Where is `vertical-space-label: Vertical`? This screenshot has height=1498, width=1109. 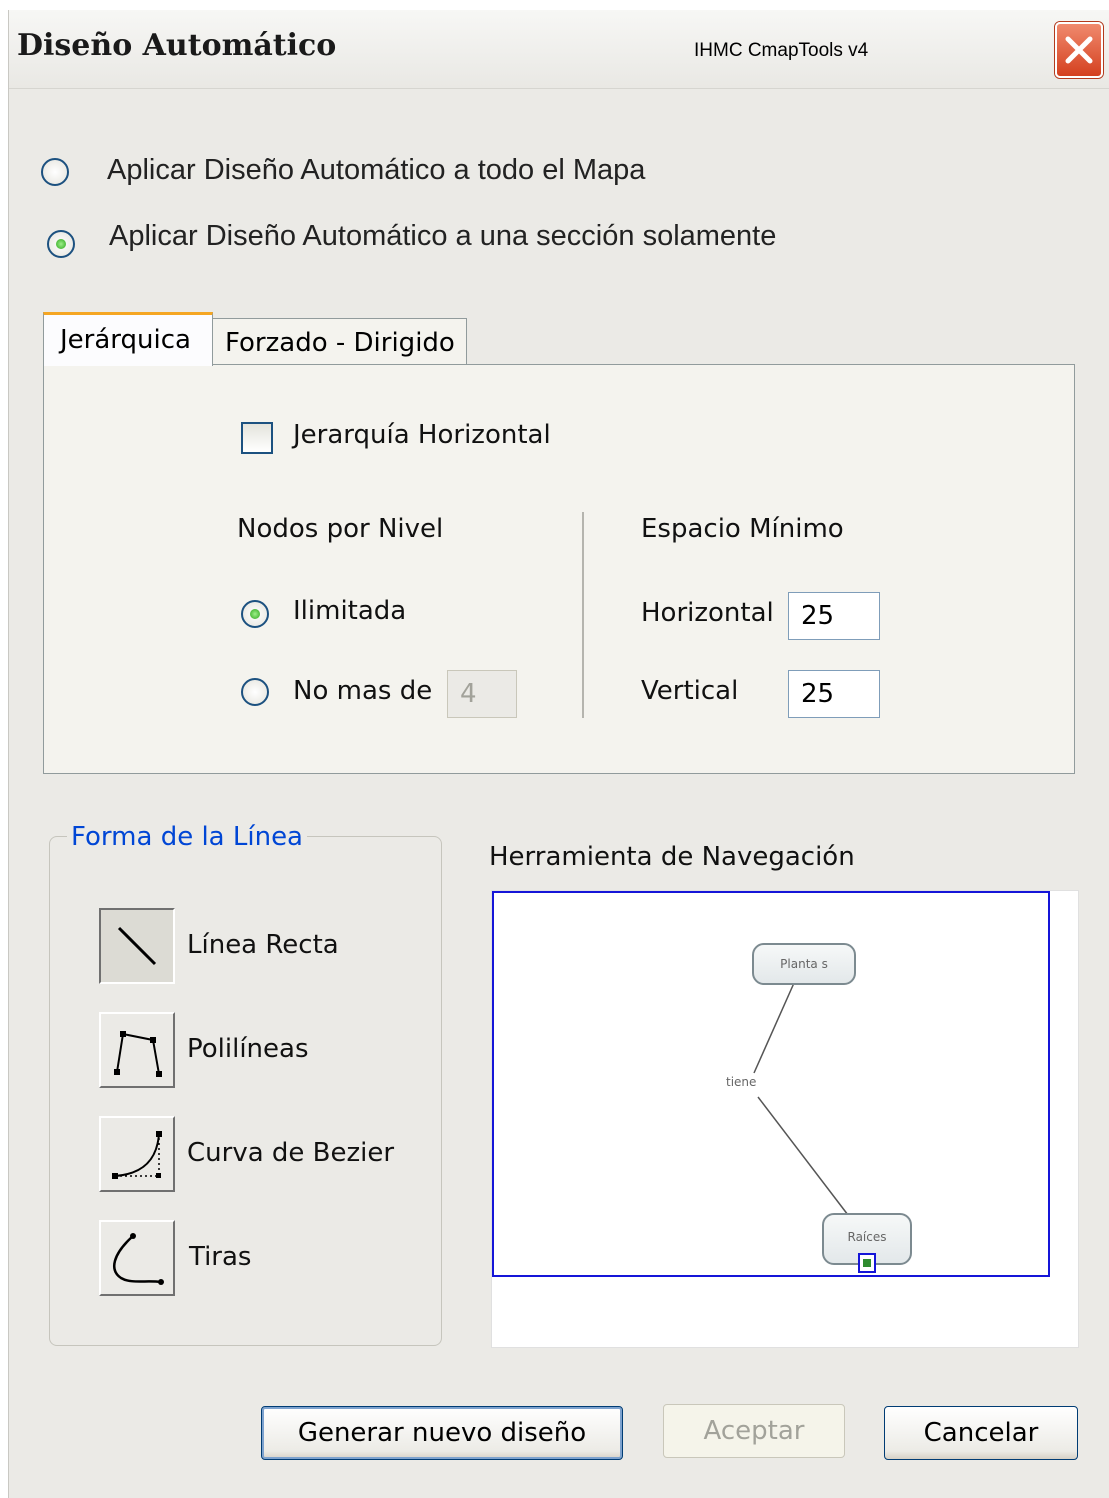
vertical-space-label: Vertical is located at coordinates (690, 691).